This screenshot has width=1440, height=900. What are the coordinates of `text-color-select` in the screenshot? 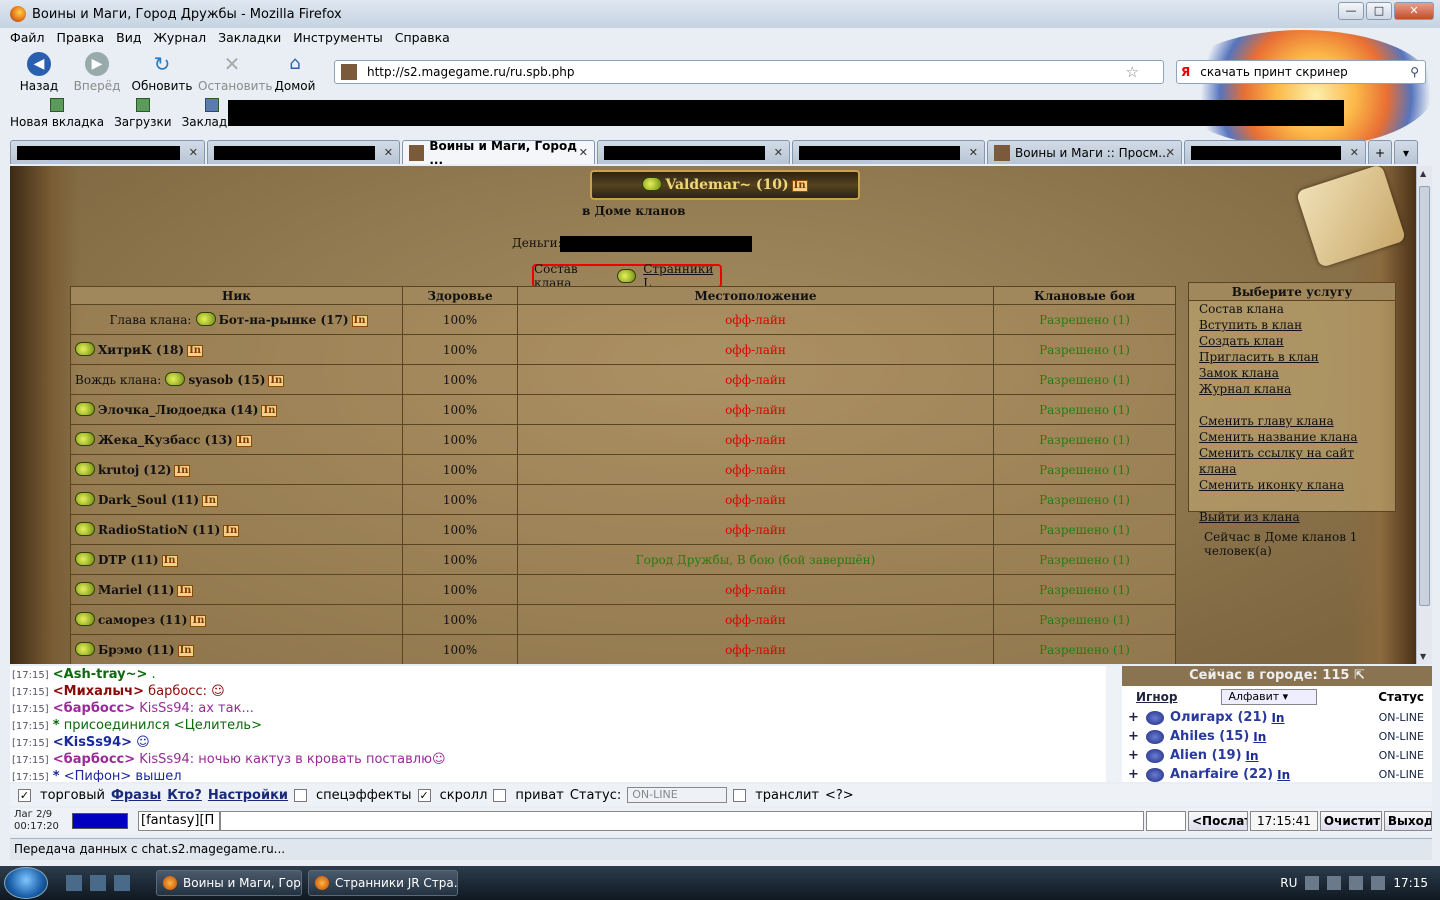 It's located at (100, 821).